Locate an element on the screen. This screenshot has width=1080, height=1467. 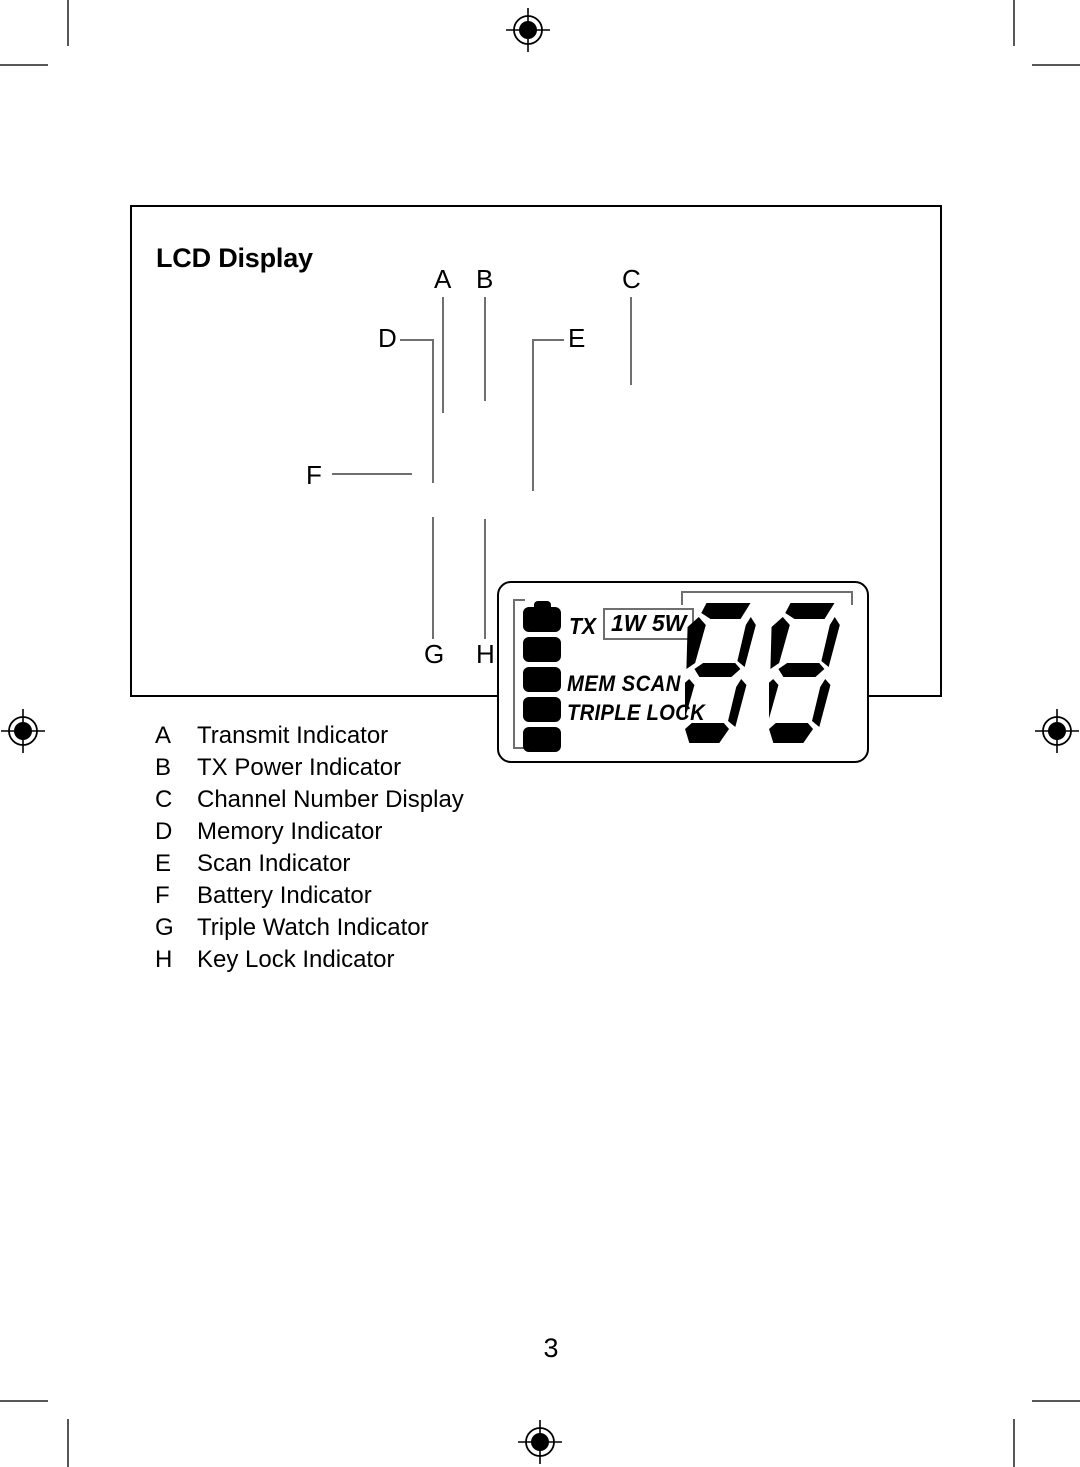
crop-mark-bottom-right-horizontal is located at coordinates (1056, 1401).